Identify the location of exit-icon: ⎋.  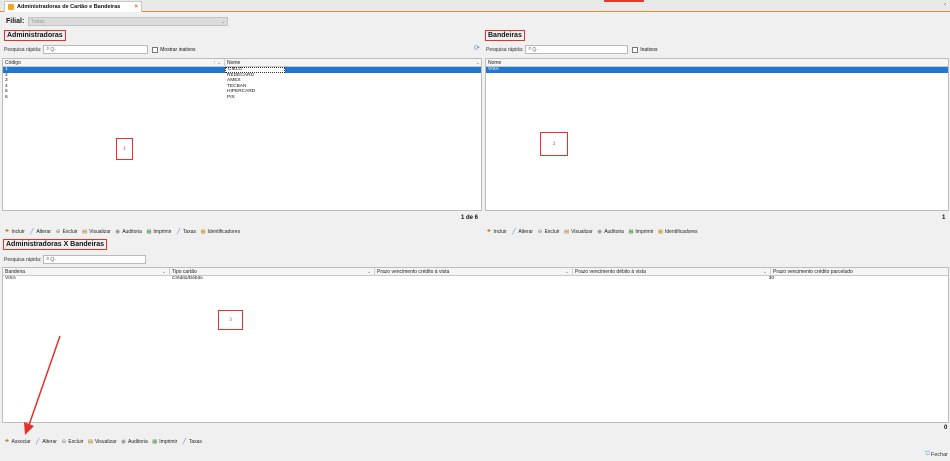
(927, 454).